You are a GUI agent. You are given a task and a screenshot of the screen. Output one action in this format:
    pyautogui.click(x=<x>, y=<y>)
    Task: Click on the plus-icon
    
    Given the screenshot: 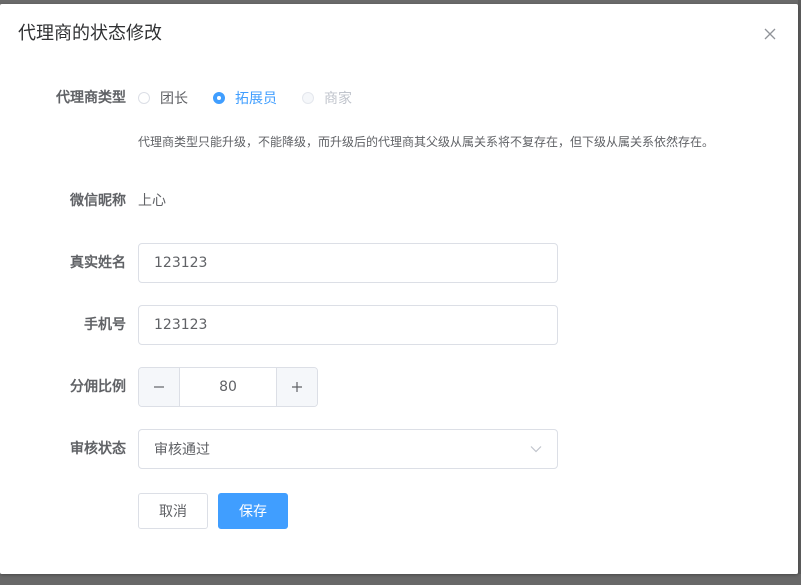 What is the action you would take?
    pyautogui.click(x=297, y=387)
    